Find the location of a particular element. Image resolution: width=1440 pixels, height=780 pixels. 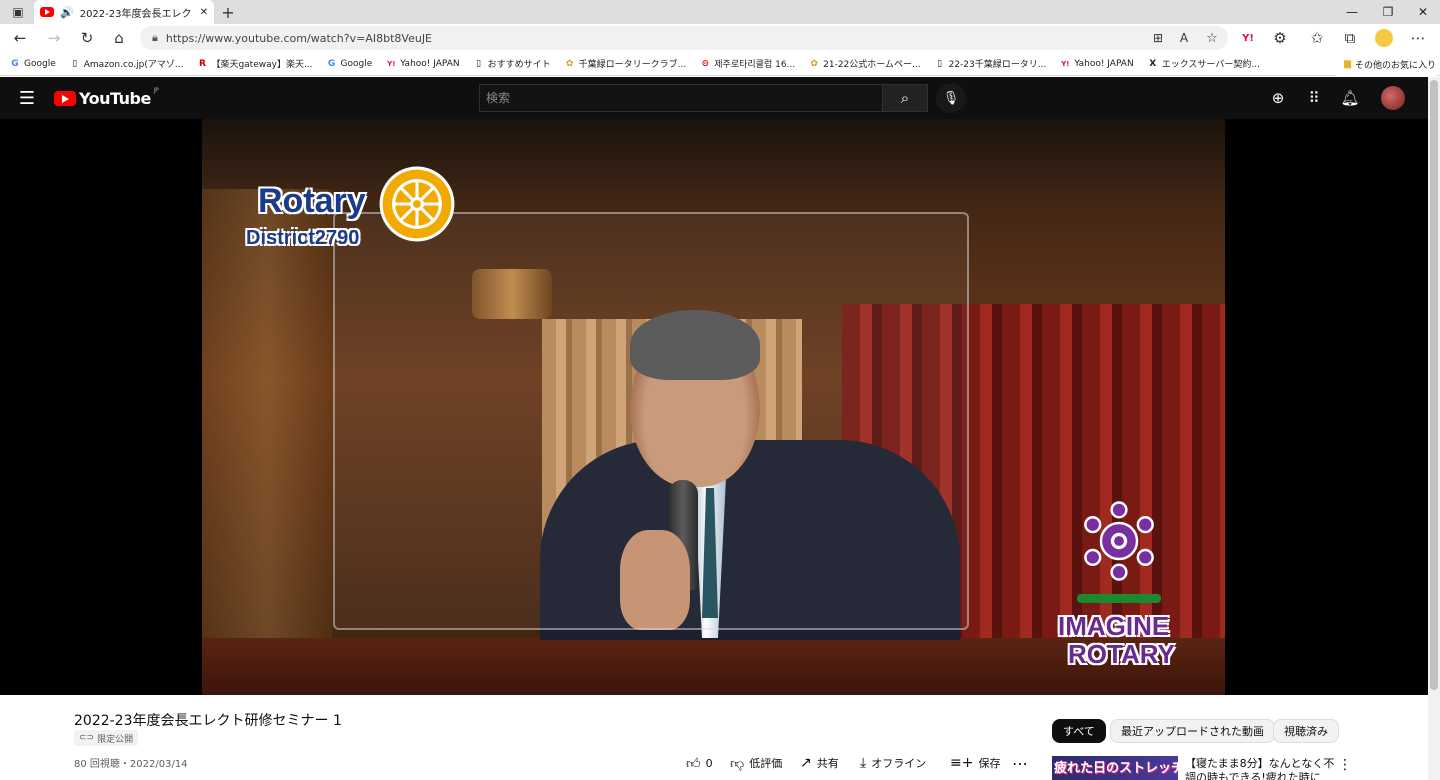

share-button: ↗ 共有 is located at coordinates (819, 763).